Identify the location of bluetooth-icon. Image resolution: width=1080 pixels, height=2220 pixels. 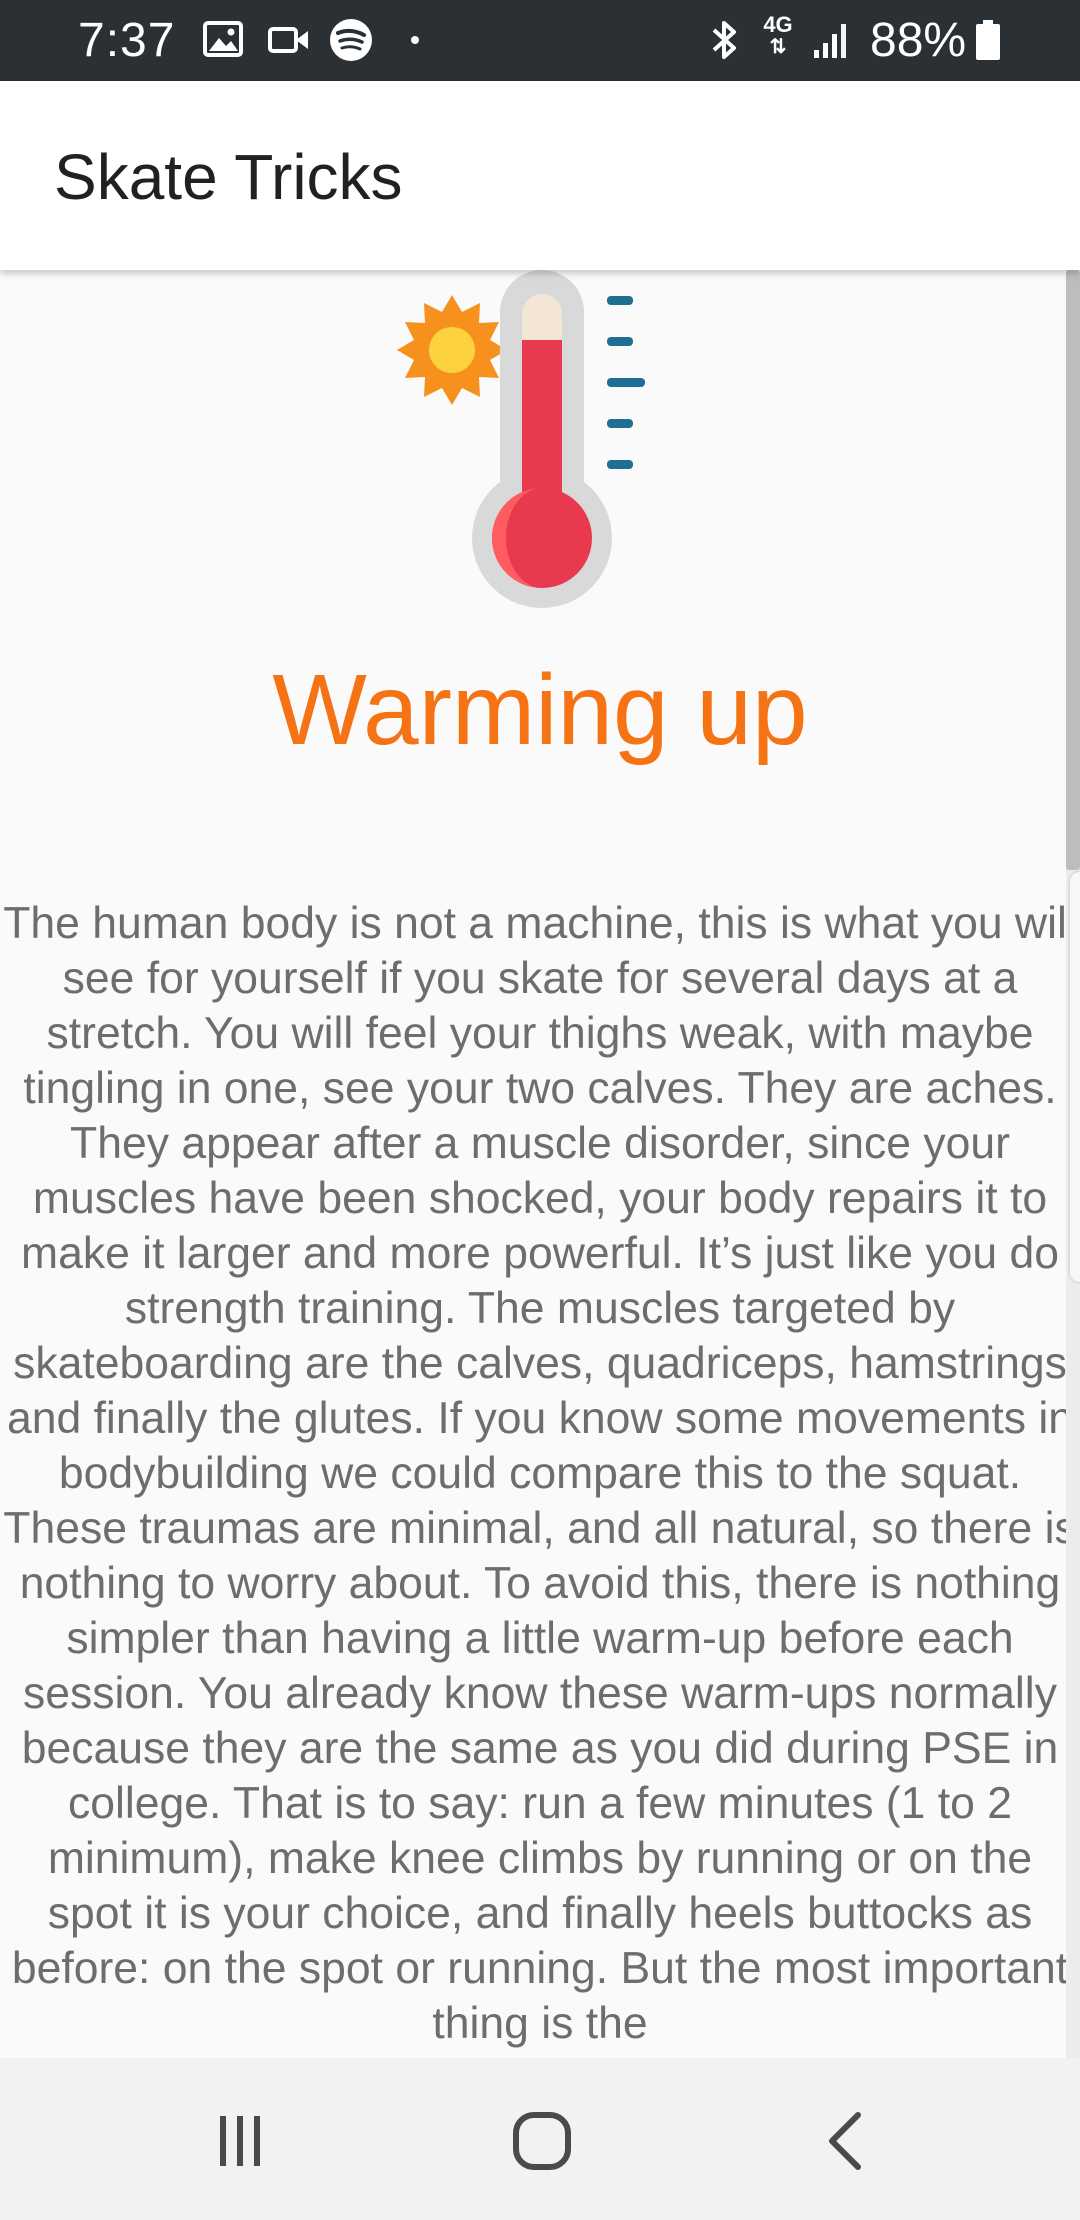
(724, 40).